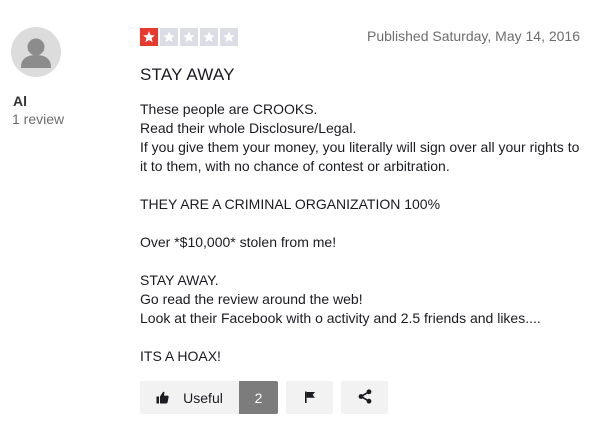  I want to click on share-icon, so click(365, 397).